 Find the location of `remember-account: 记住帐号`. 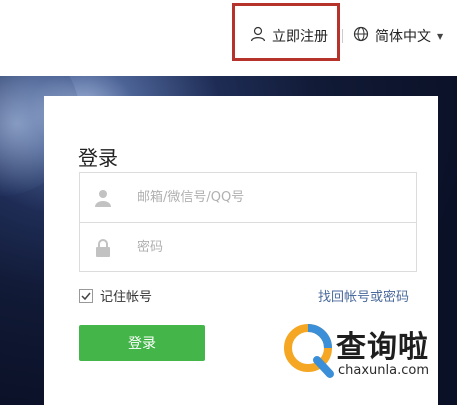

remember-account: 记住帐号 is located at coordinates (115, 295).